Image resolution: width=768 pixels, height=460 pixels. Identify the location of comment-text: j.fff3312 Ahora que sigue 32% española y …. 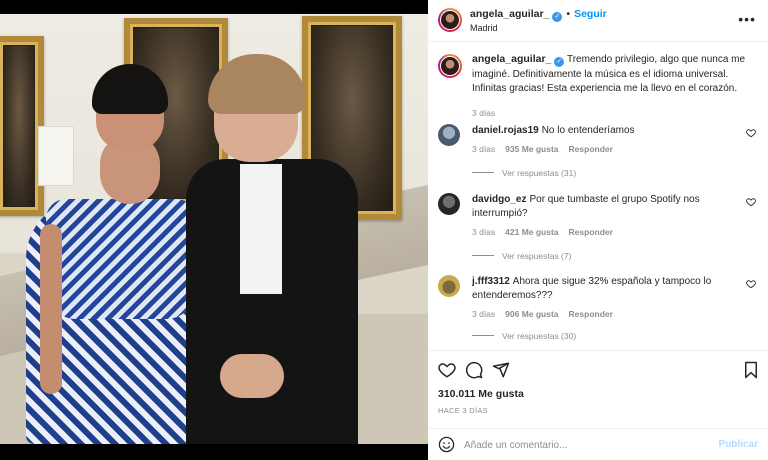
(602, 289).